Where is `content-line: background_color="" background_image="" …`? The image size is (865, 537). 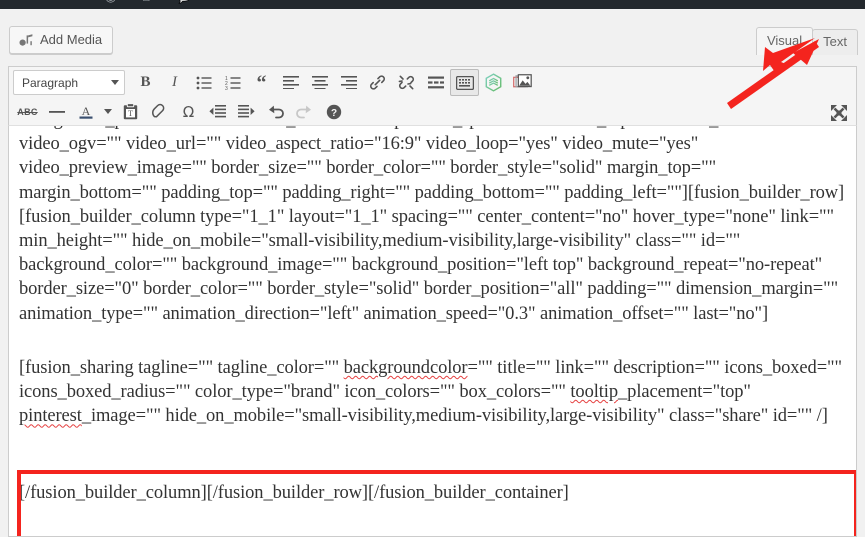 content-line: background_color="" background_image="" … is located at coordinates (421, 265).